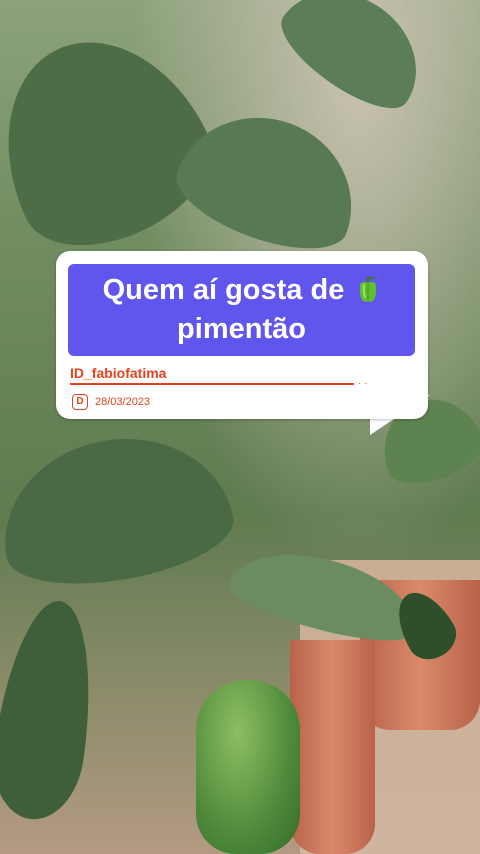 The width and height of the screenshot is (480, 854). Describe the element at coordinates (223, 290) in the screenshot. I see `caption-line-1: Quem aí gosta de` at that location.